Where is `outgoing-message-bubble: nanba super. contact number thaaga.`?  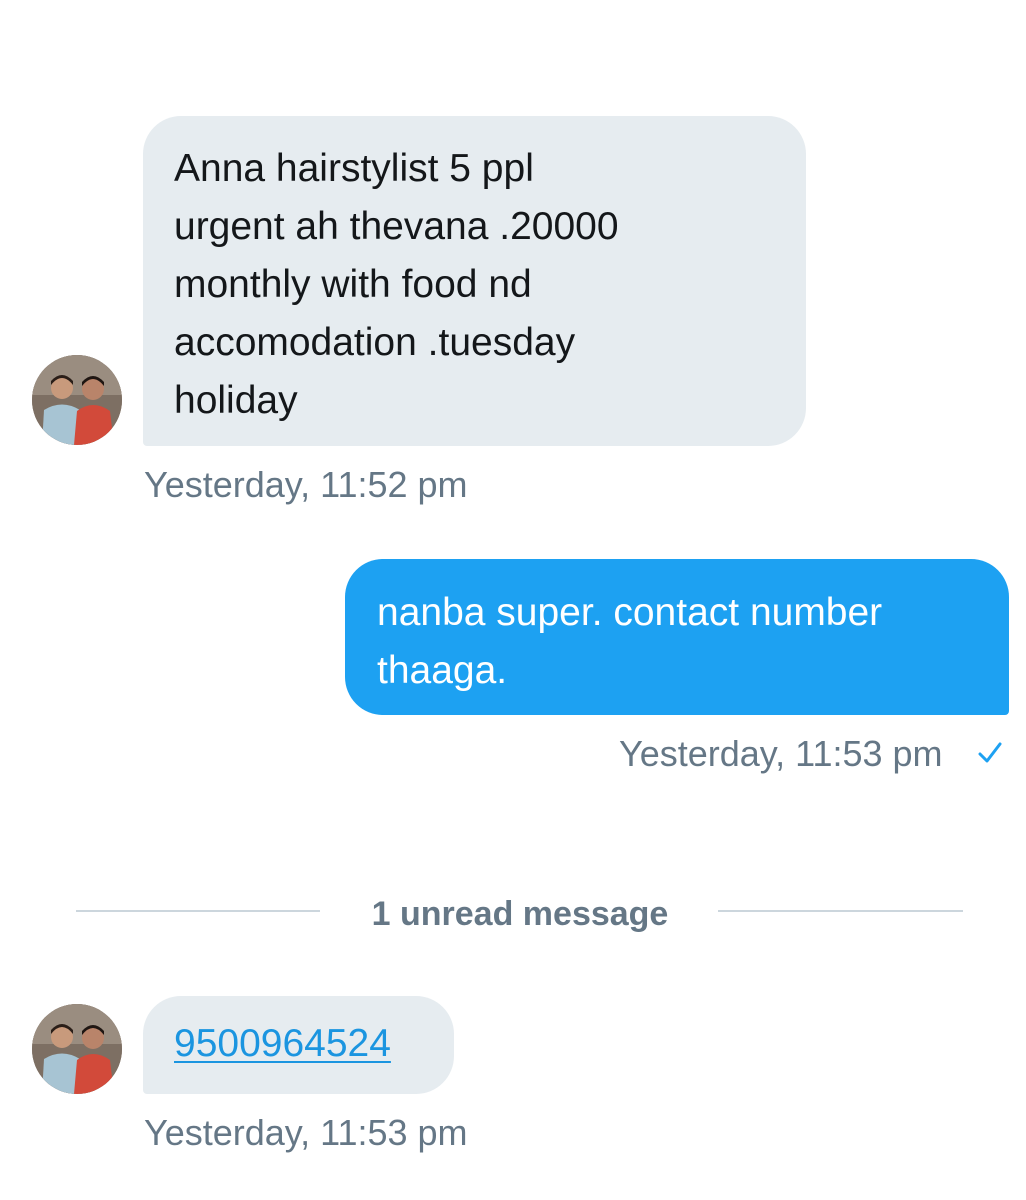 outgoing-message-bubble: nanba super. contact number thaaga. is located at coordinates (677, 637).